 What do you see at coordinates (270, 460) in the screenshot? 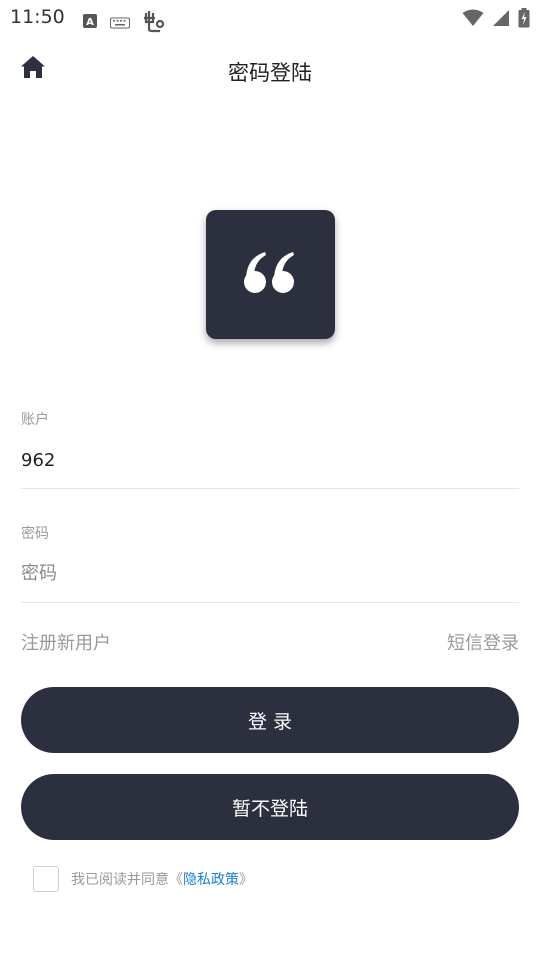
I see `account-input` at bounding box center [270, 460].